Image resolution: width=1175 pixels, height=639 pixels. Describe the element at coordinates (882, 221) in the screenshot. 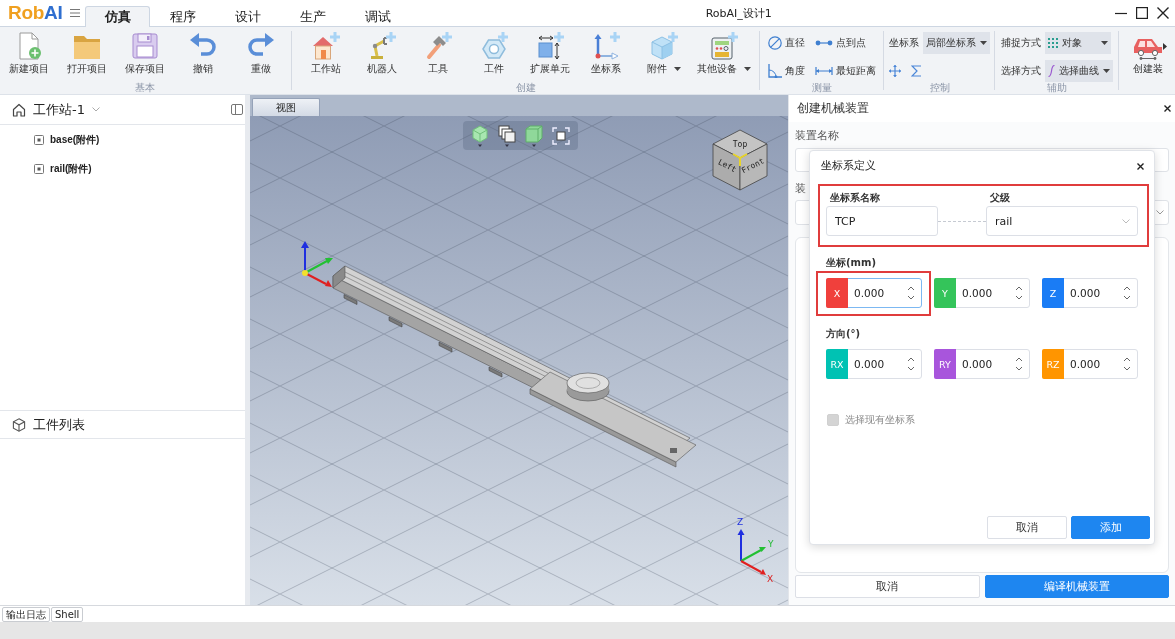

I see `name-field: TCP` at that location.